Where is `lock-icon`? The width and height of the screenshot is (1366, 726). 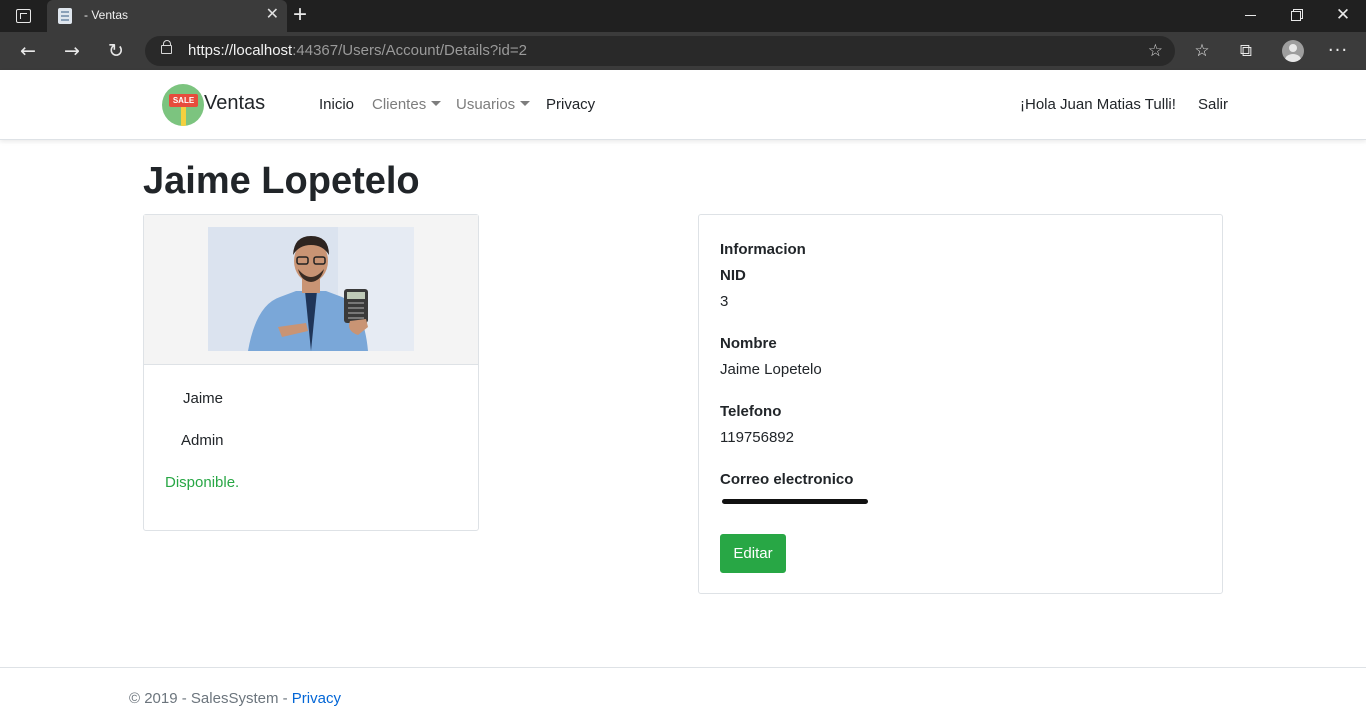
lock-icon is located at coordinates (166, 47).